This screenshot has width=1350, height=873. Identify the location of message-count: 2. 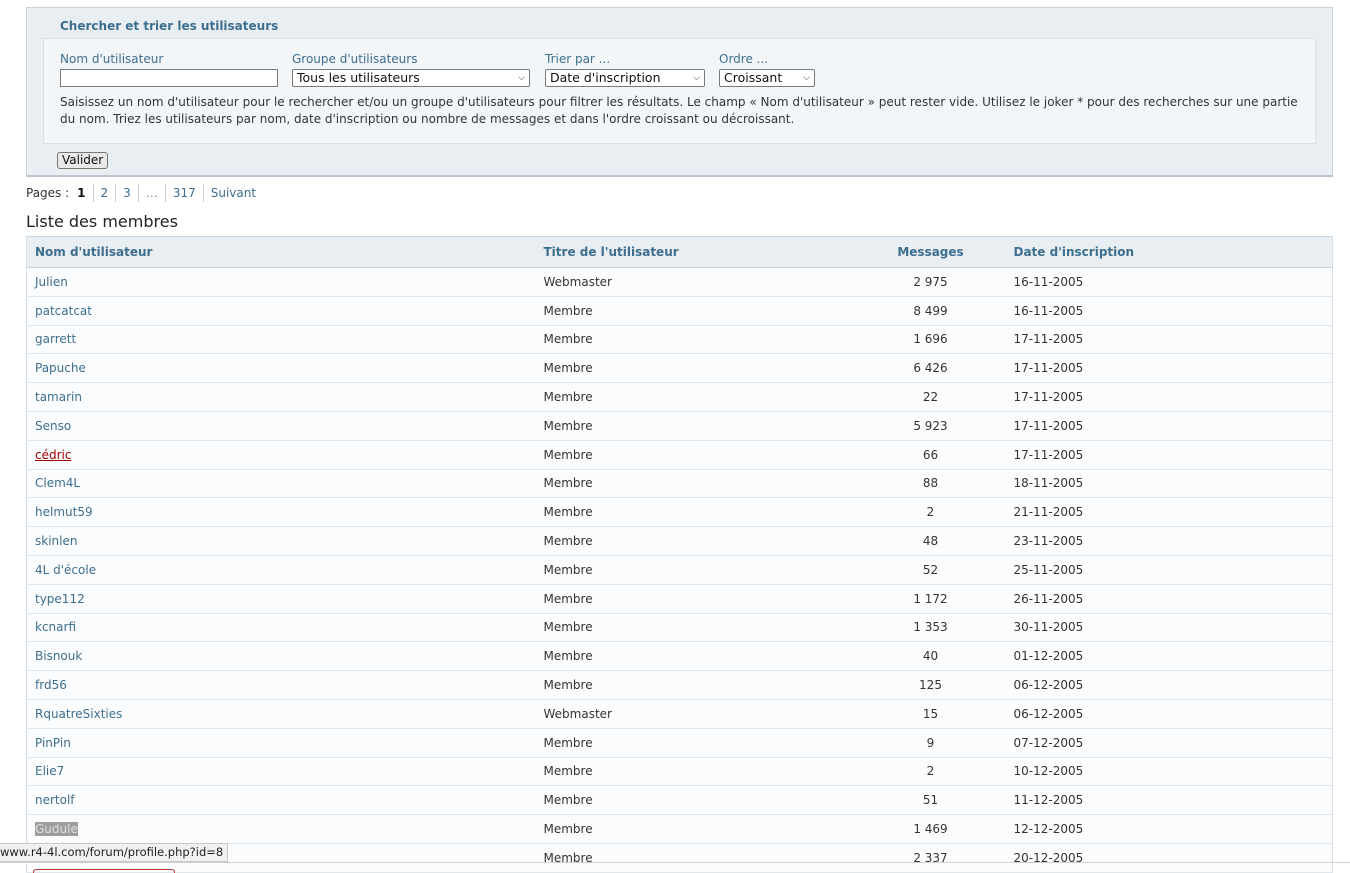
(930, 512).